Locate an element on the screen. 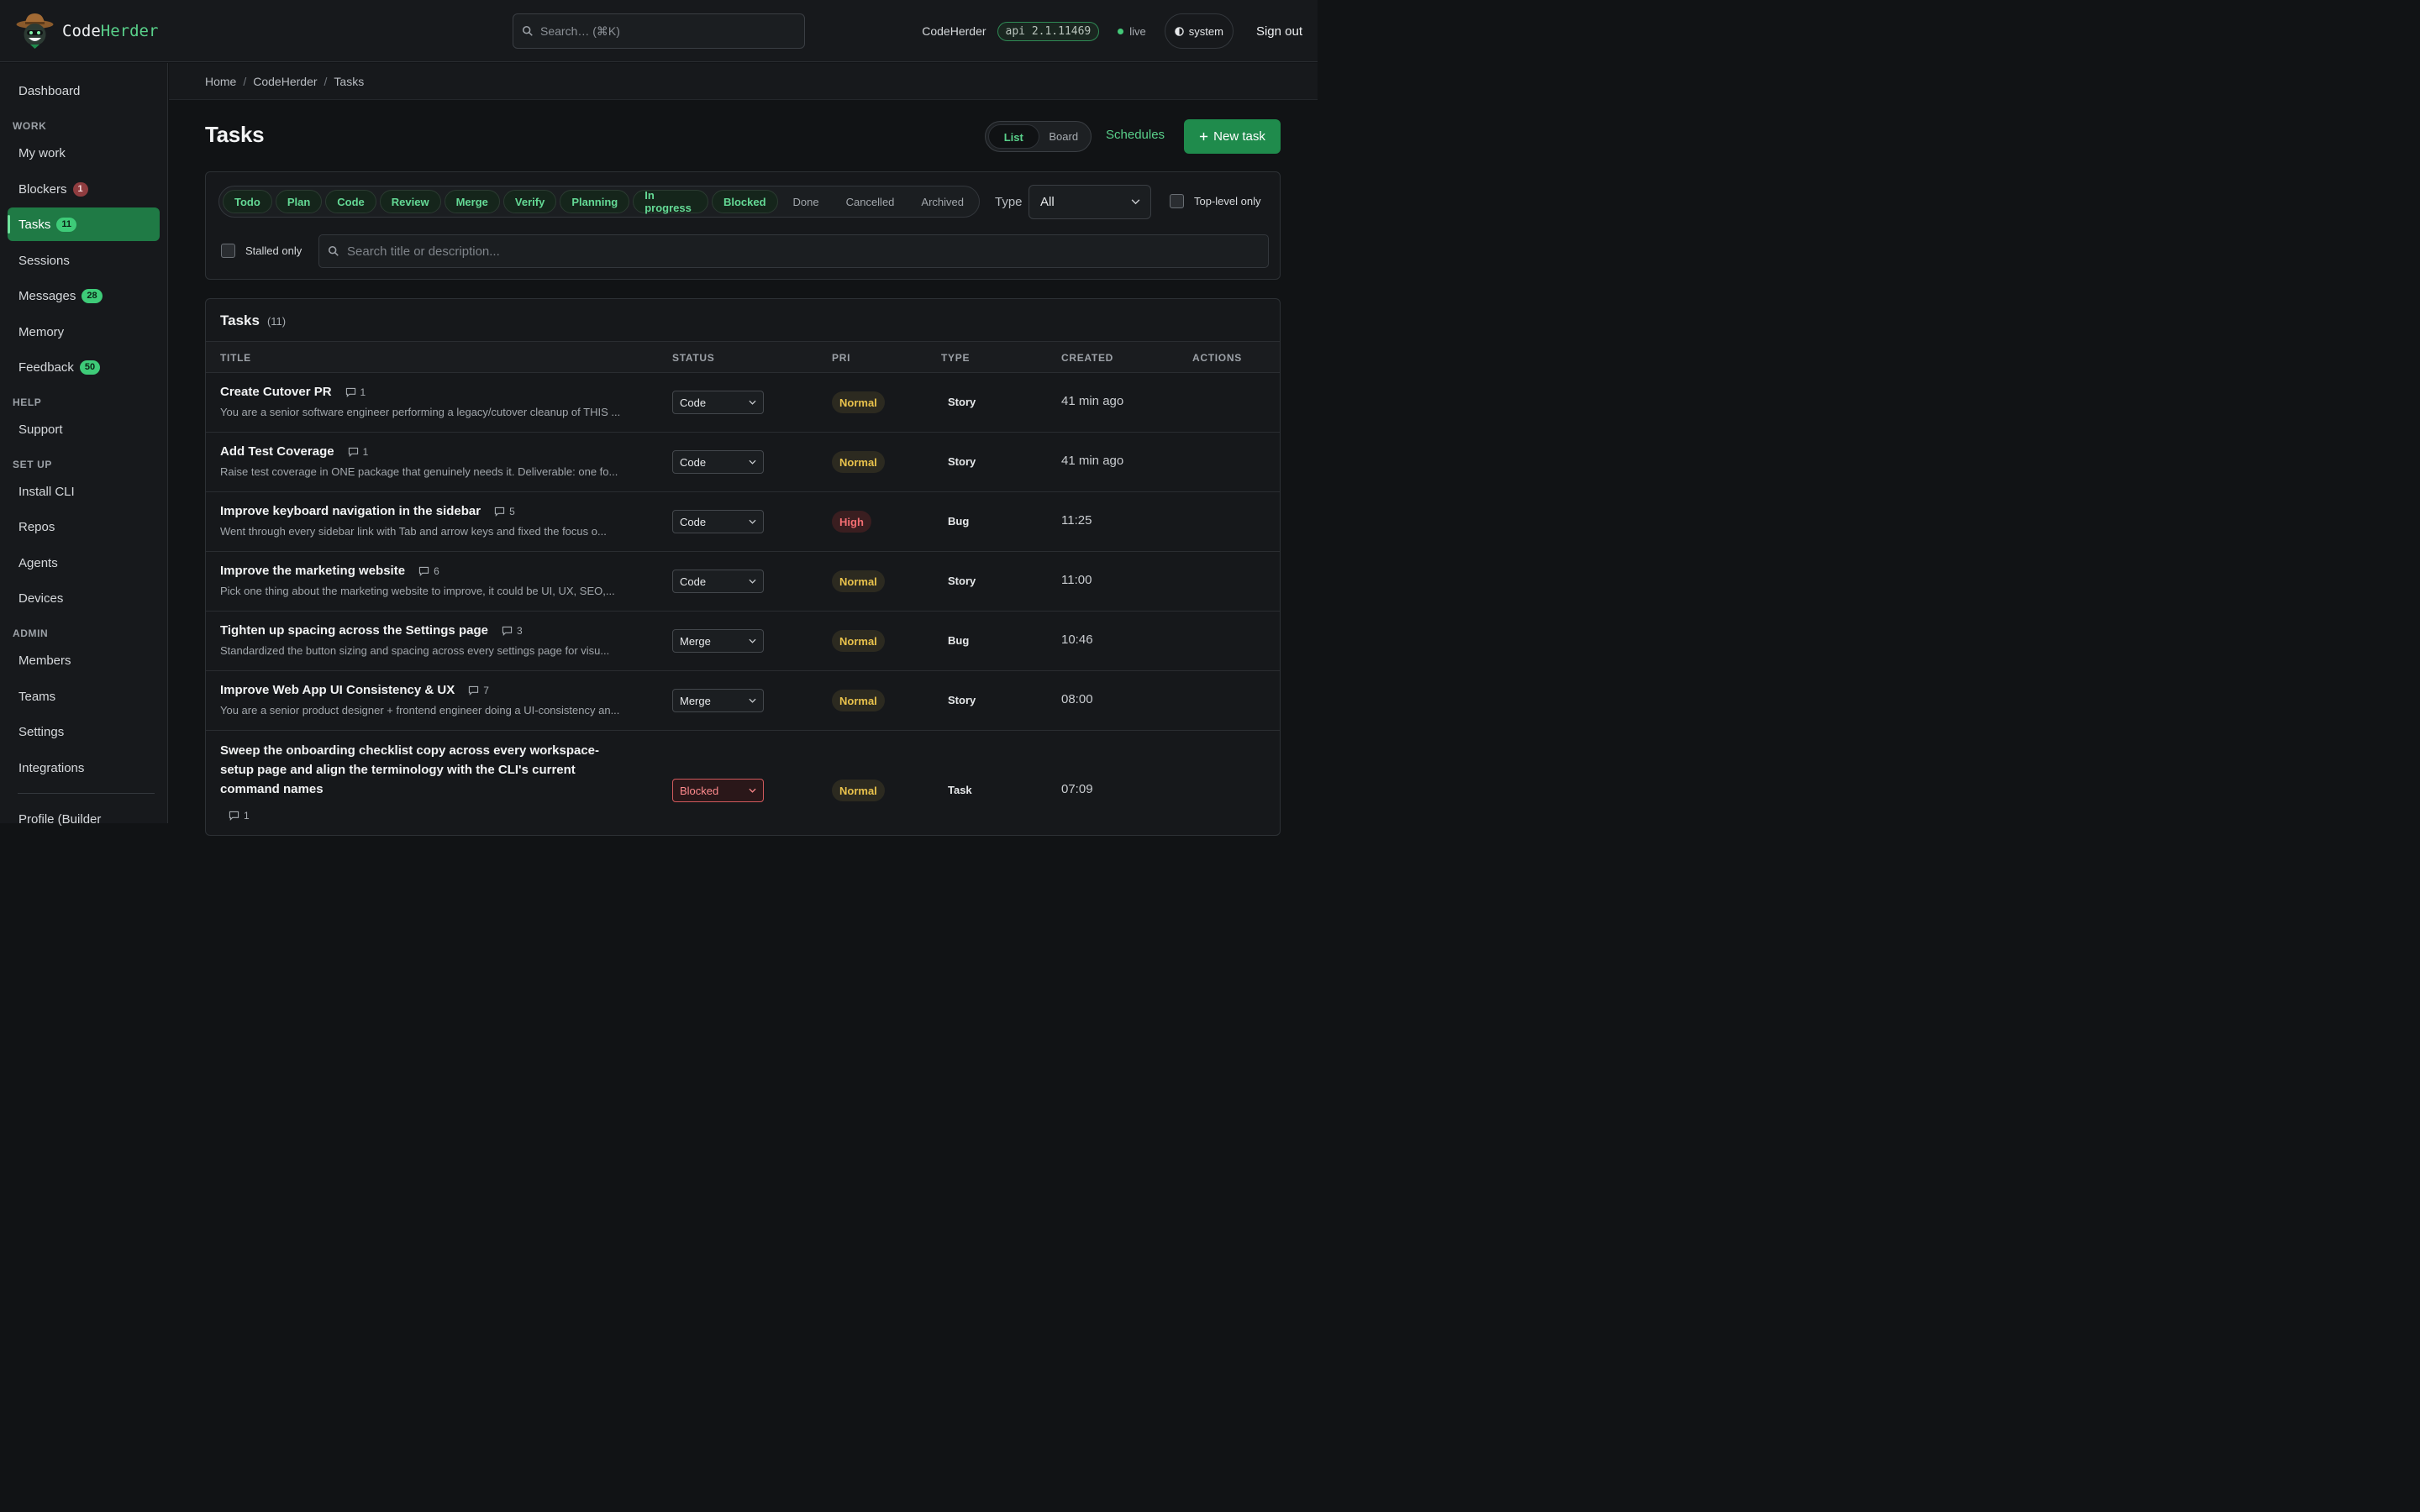 This screenshot has width=2420, height=1512. type-filter-select: All is located at coordinates (1089, 202).